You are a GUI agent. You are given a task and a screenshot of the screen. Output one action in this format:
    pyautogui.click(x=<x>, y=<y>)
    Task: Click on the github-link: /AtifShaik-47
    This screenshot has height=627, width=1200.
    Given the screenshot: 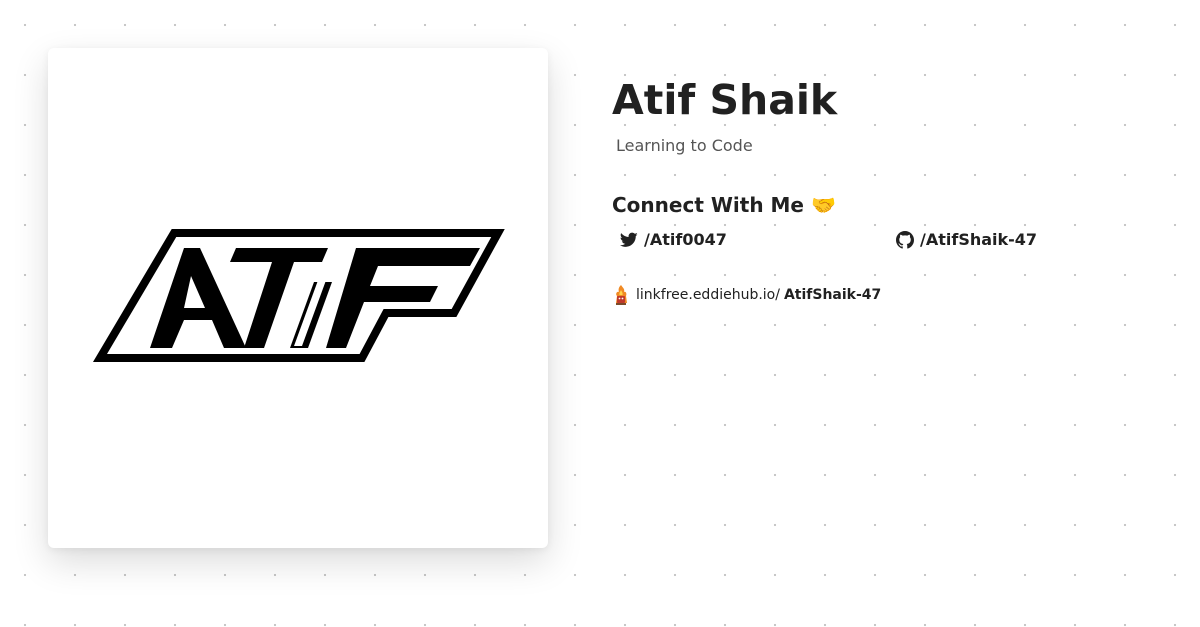 What is the action you would take?
    pyautogui.click(x=966, y=239)
    